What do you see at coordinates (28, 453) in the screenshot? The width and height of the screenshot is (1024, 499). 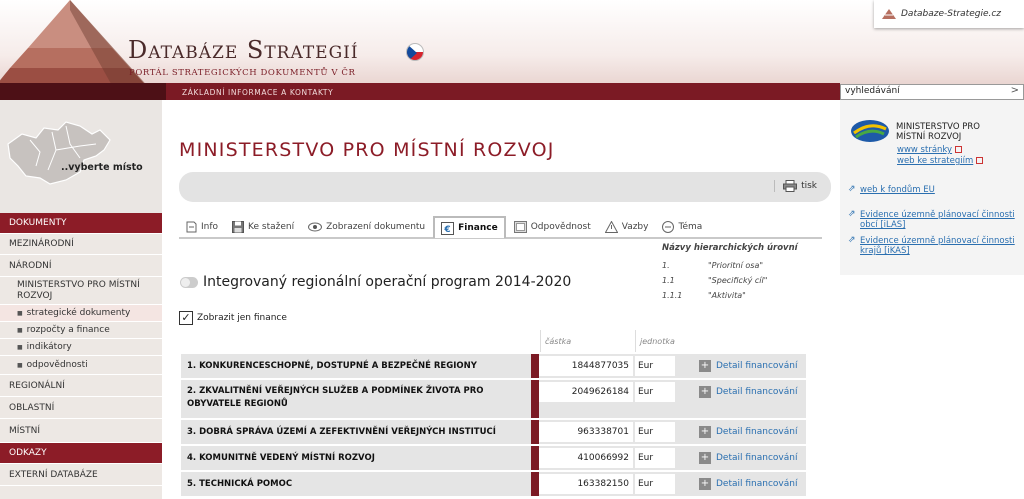 I see `nav-label: ODKAZY` at bounding box center [28, 453].